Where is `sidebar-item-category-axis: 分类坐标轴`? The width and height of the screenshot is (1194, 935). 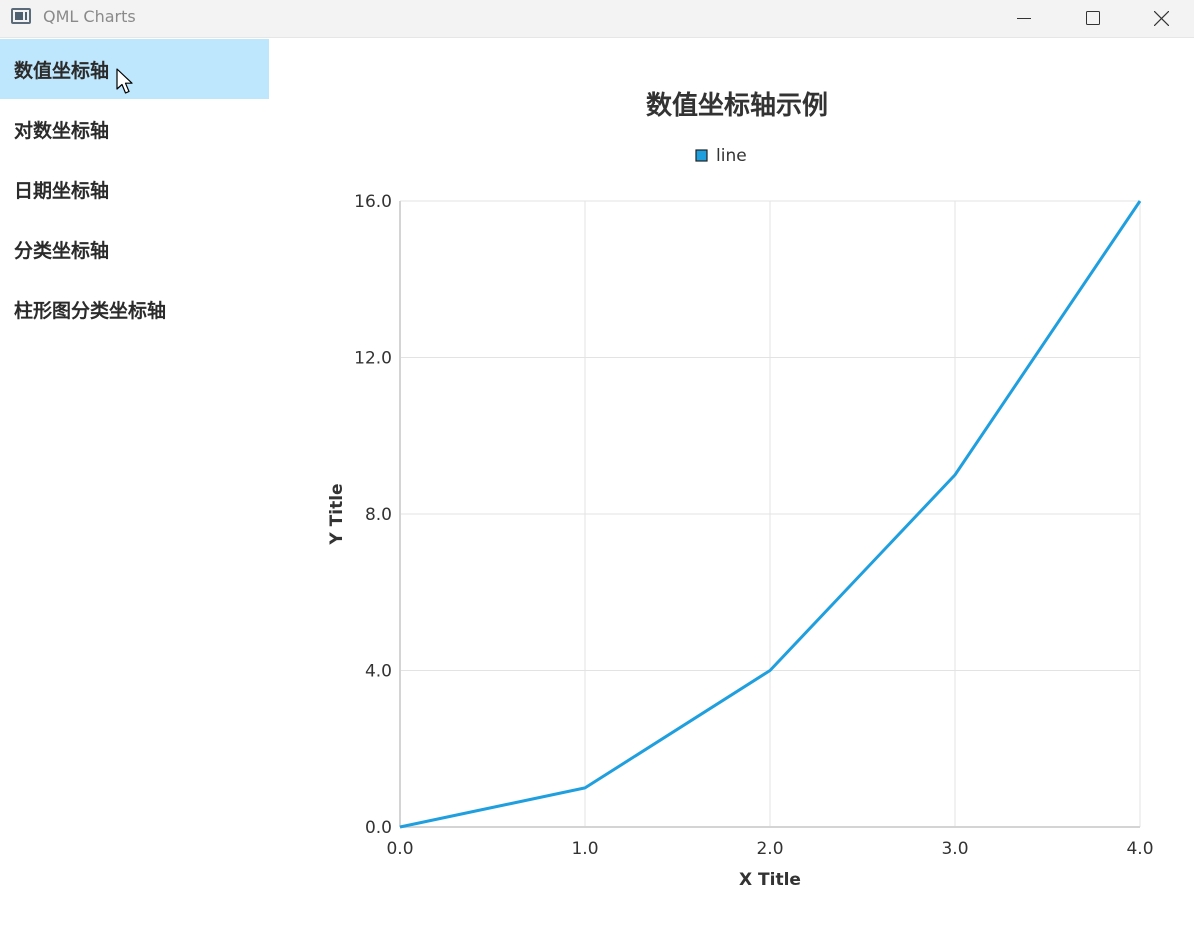 sidebar-item-category-axis: 分类坐标轴 is located at coordinates (134, 249).